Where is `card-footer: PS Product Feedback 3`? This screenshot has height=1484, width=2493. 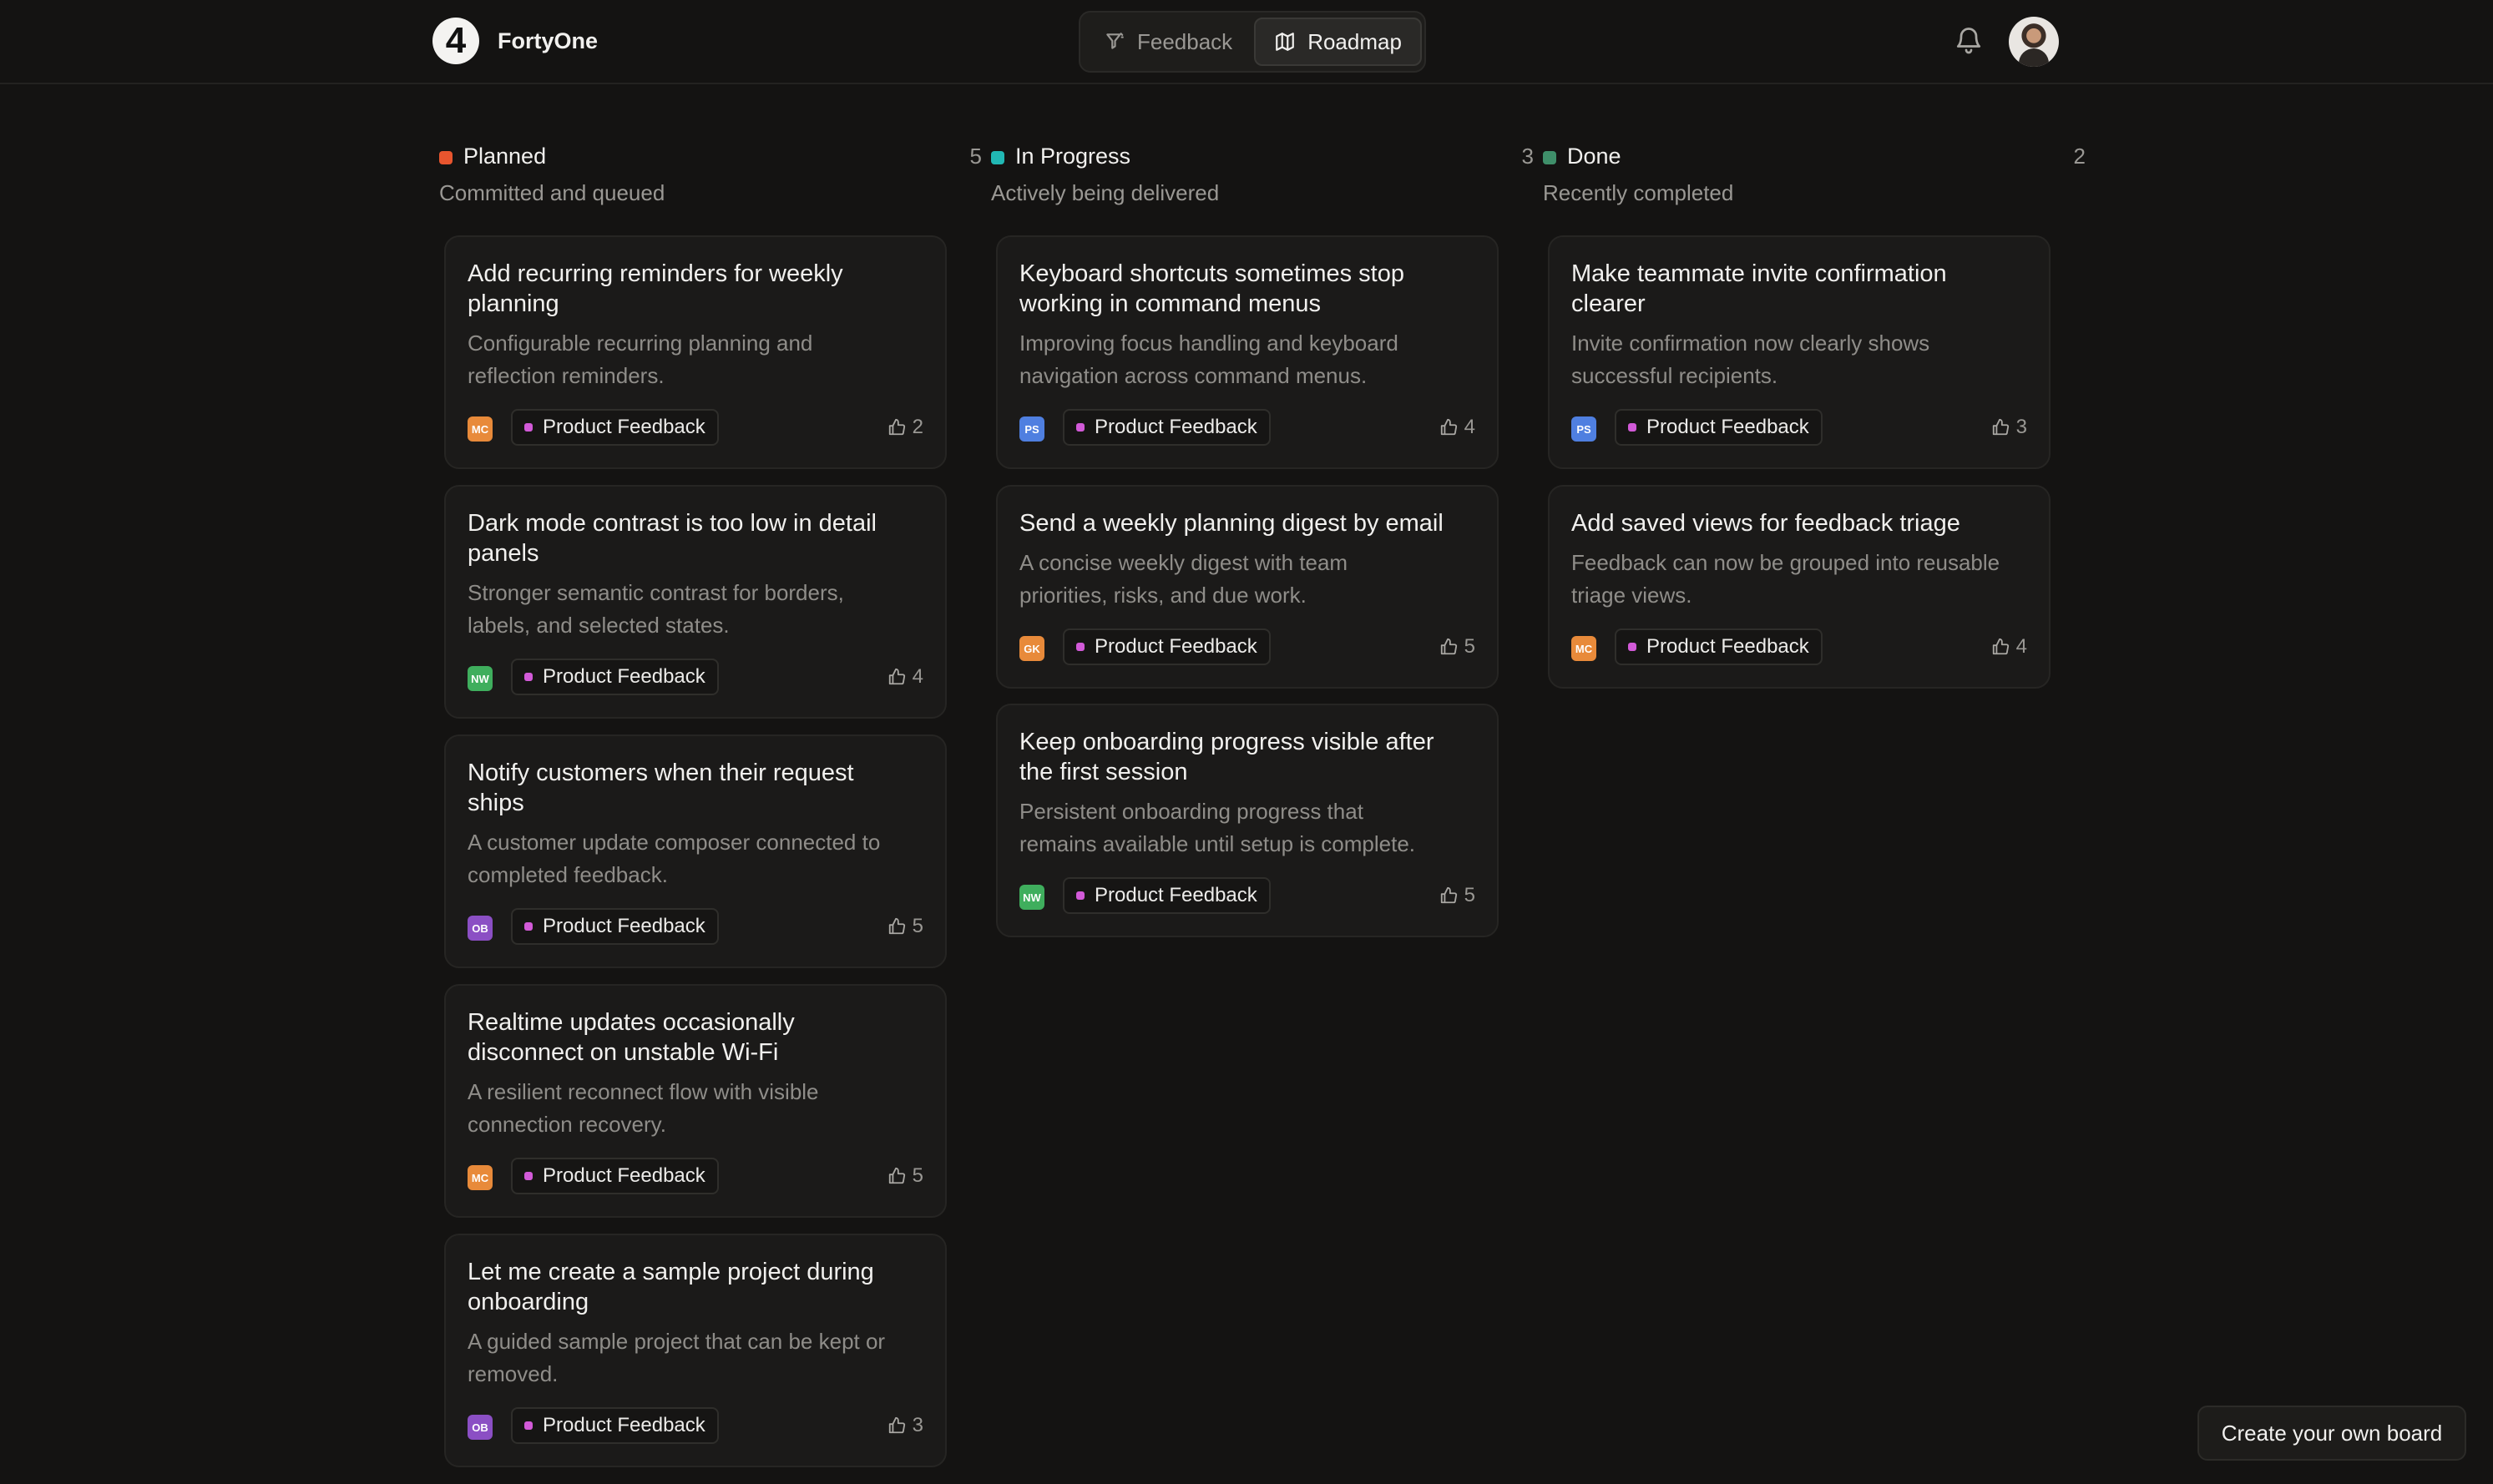 card-footer: PS Product Feedback 3 is located at coordinates (1799, 428).